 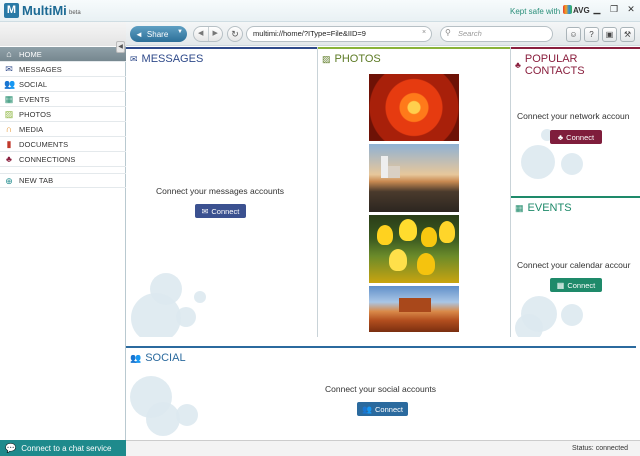 I want to click on sidebar-item-documents: ▮ DOCUMENTS, so click(x=63, y=144).